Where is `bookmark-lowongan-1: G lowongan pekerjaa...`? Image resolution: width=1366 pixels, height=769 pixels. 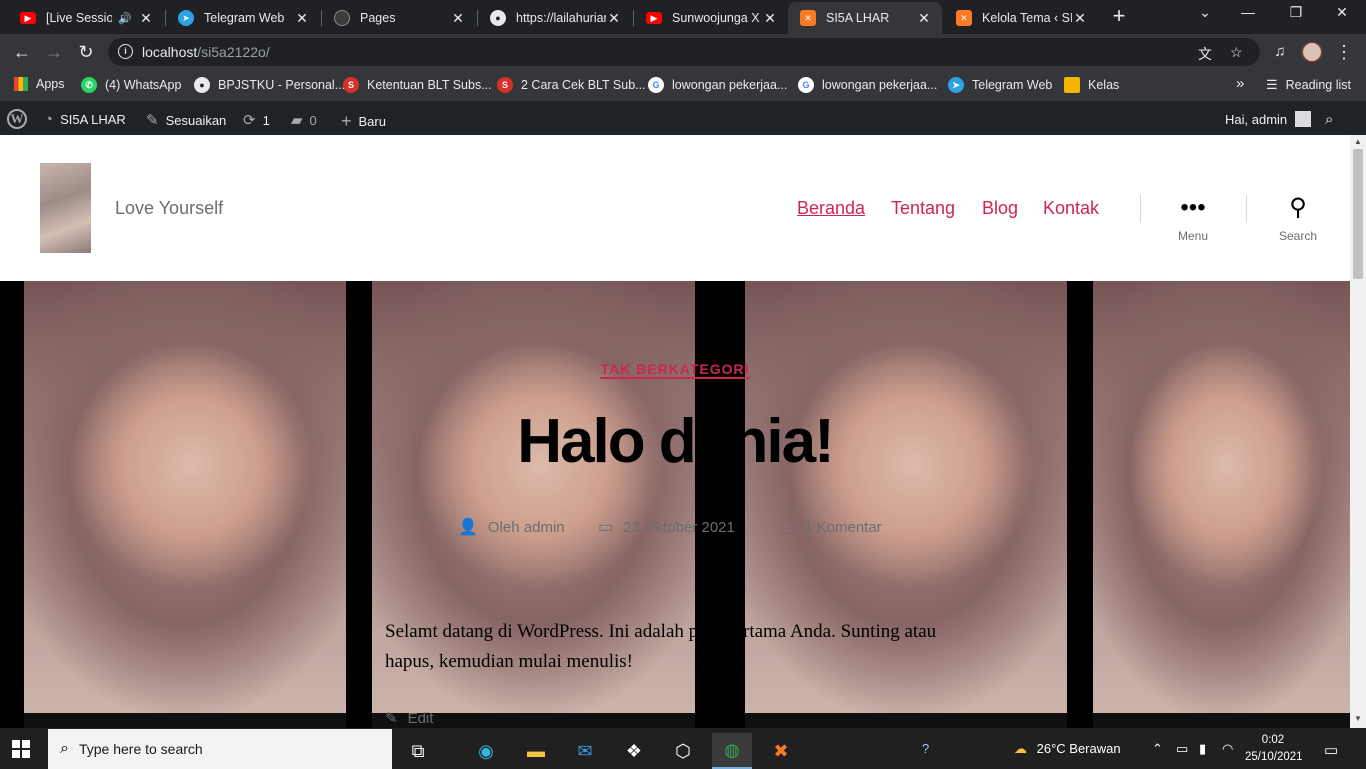 bookmark-lowongan-1: G lowongan pekerjaa... is located at coordinates (717, 85).